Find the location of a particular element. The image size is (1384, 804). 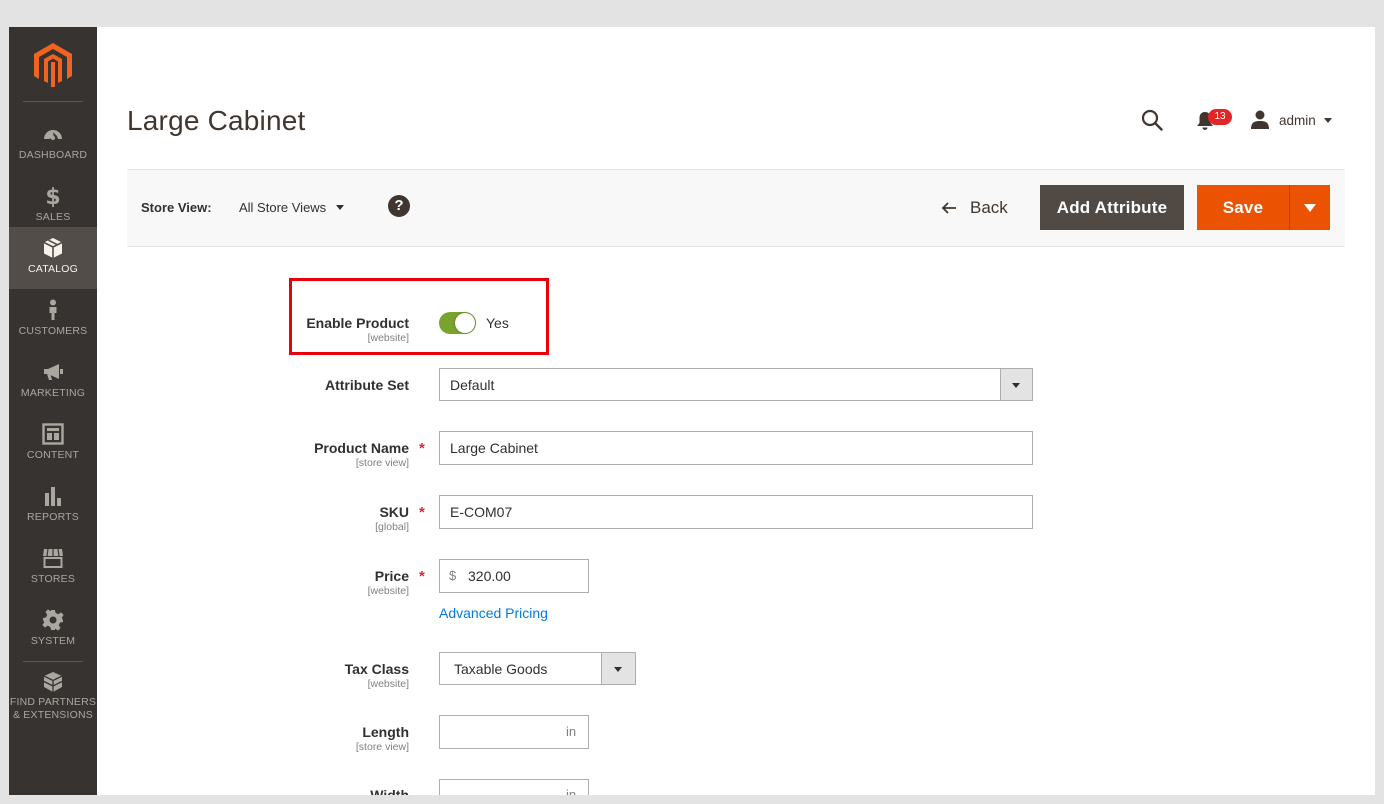

sidebar-item-label: DASHBOARD is located at coordinates (53, 155).